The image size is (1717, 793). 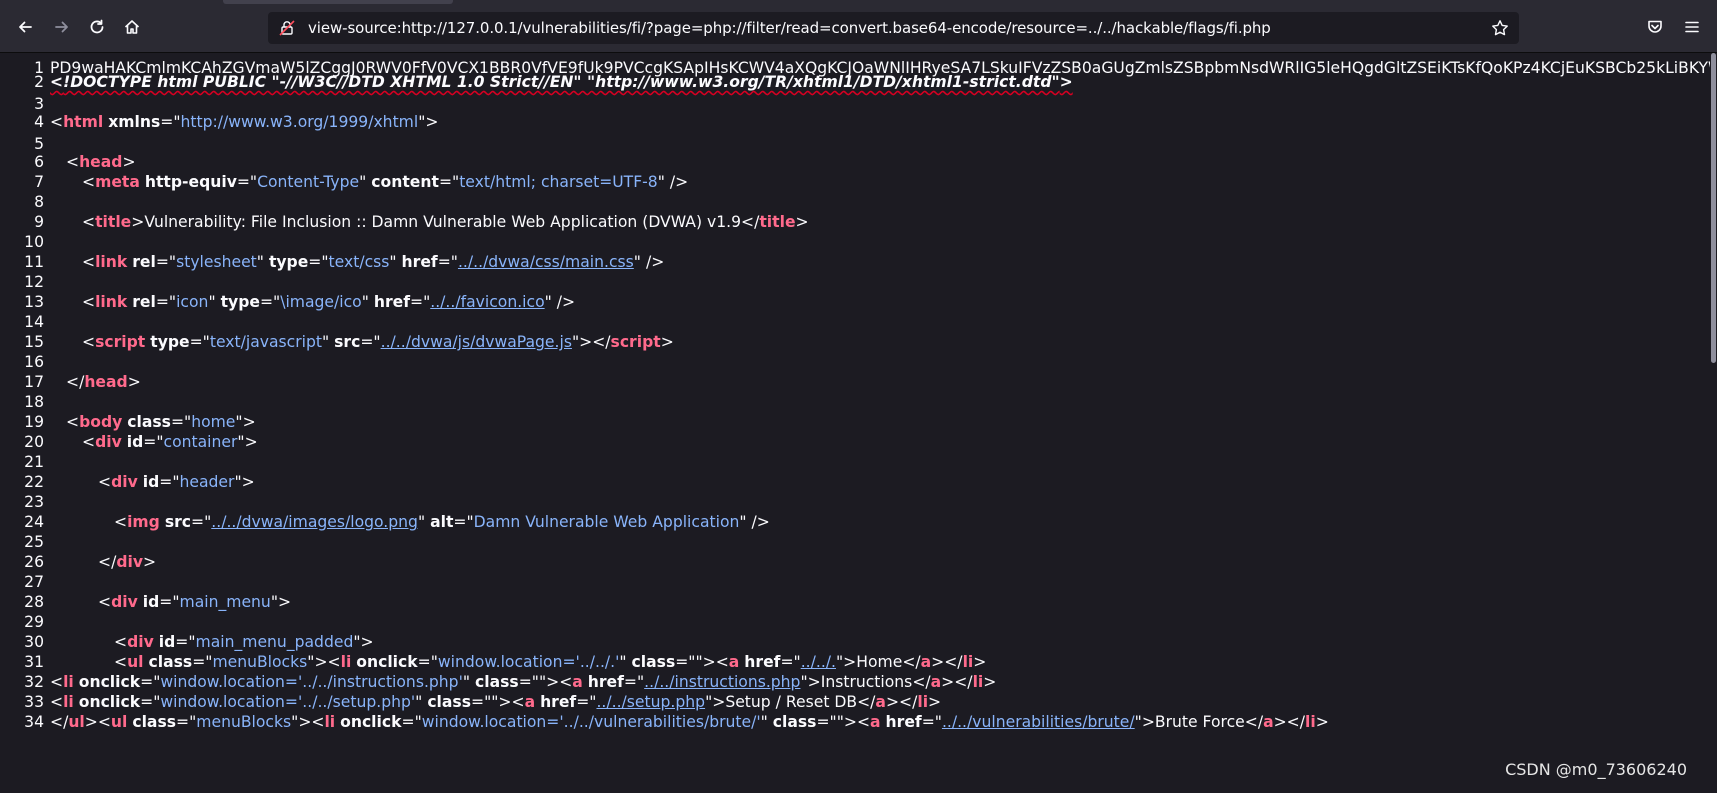 What do you see at coordinates (90, 562) in the screenshot?
I see `source-line: 26 </div>` at bounding box center [90, 562].